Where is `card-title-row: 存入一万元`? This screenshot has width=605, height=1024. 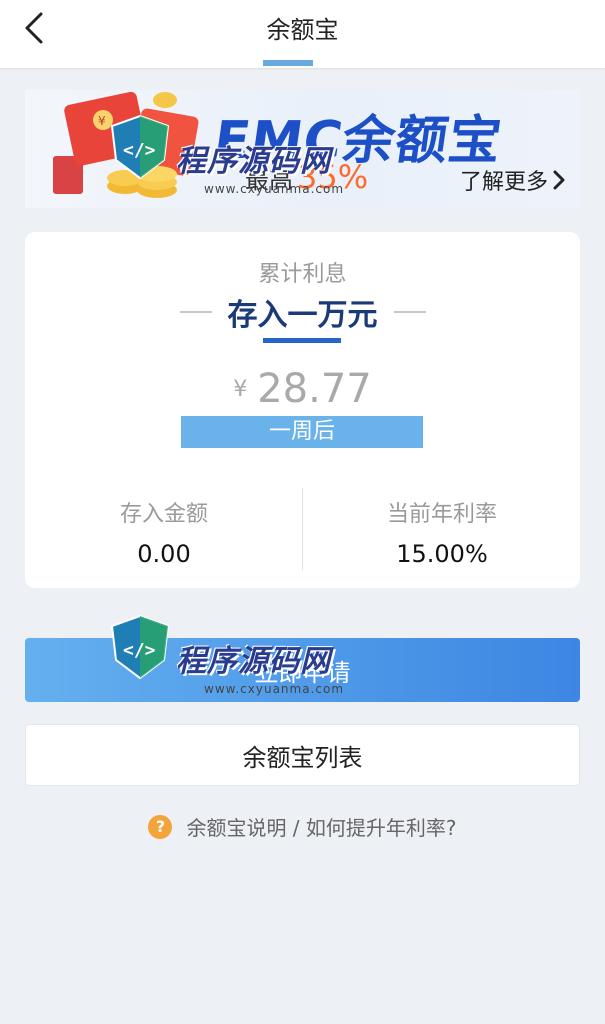 card-title-row: 存入一万元 is located at coordinates (302, 312).